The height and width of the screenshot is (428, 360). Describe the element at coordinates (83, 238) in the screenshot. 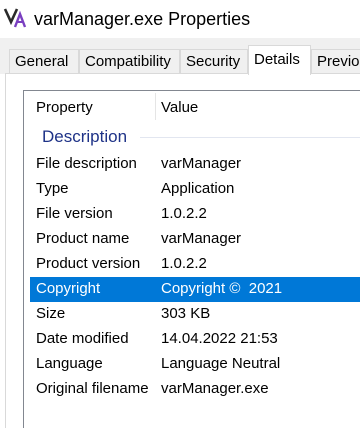

I see `property-name: Product name` at that location.